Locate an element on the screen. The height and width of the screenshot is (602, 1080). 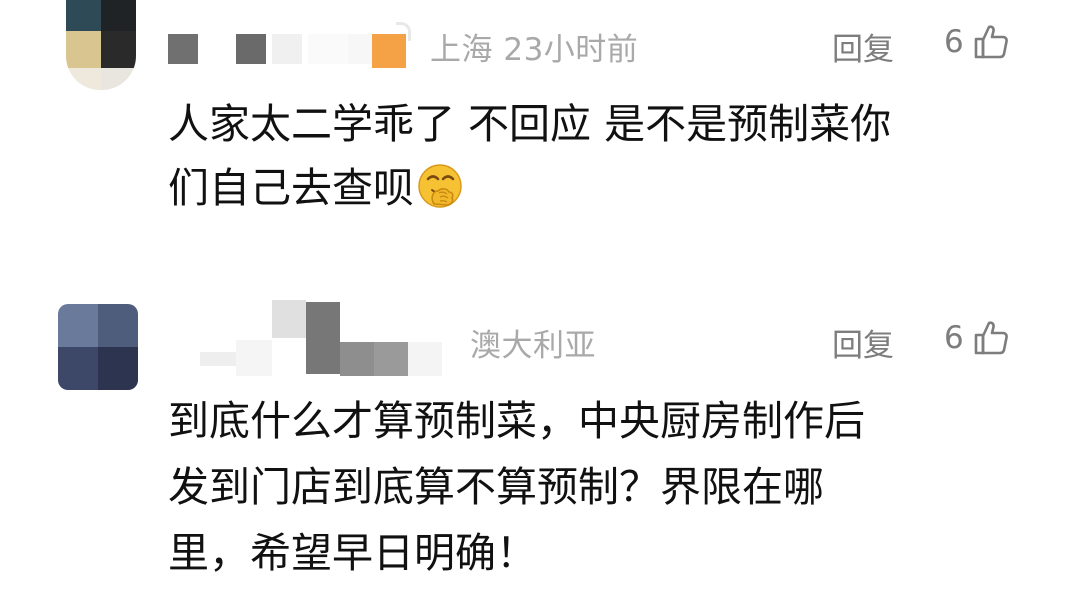
comment-line: 里，希望早日明确！ is located at coordinates (352, 553).